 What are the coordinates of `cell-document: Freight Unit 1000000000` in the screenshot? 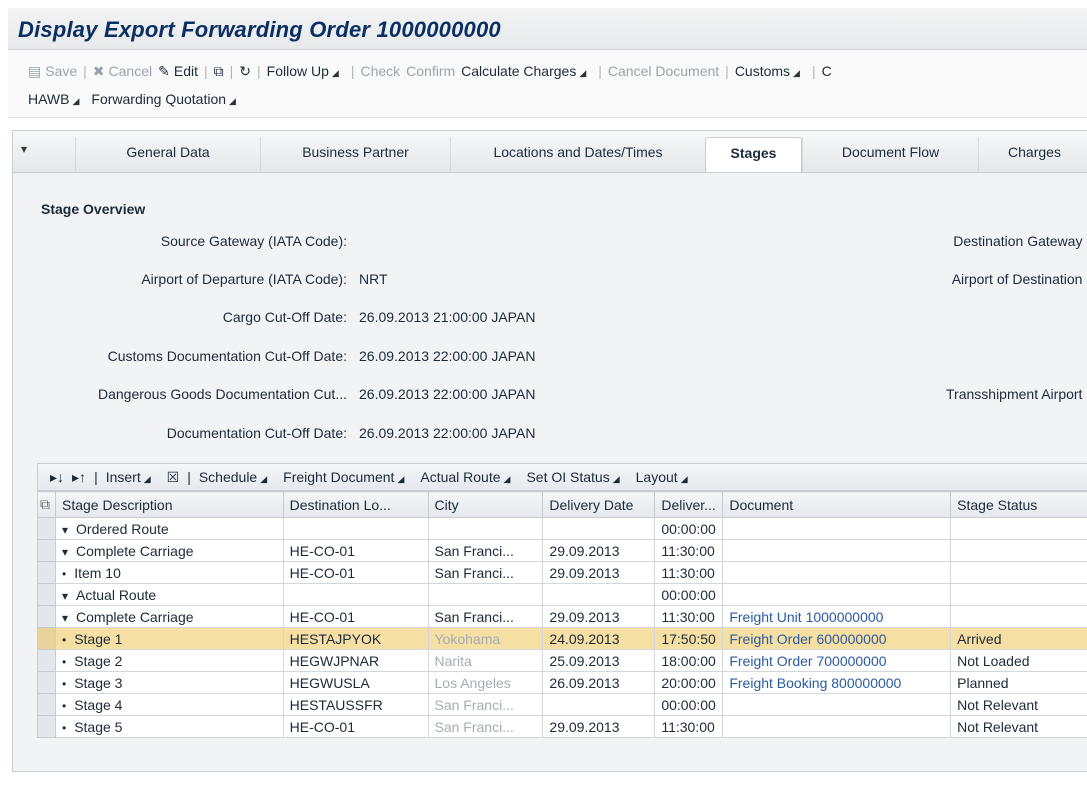 It's located at (837, 616).